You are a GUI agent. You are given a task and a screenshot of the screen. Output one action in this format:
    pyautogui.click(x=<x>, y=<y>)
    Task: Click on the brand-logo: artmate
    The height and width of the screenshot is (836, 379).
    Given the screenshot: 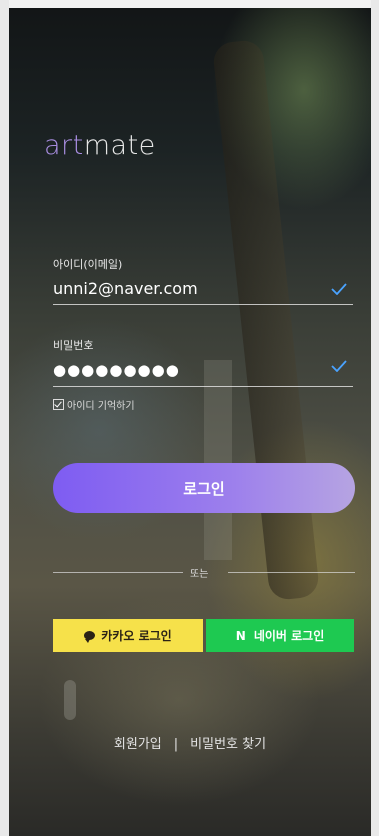 What is the action you would take?
    pyautogui.click(x=100, y=145)
    